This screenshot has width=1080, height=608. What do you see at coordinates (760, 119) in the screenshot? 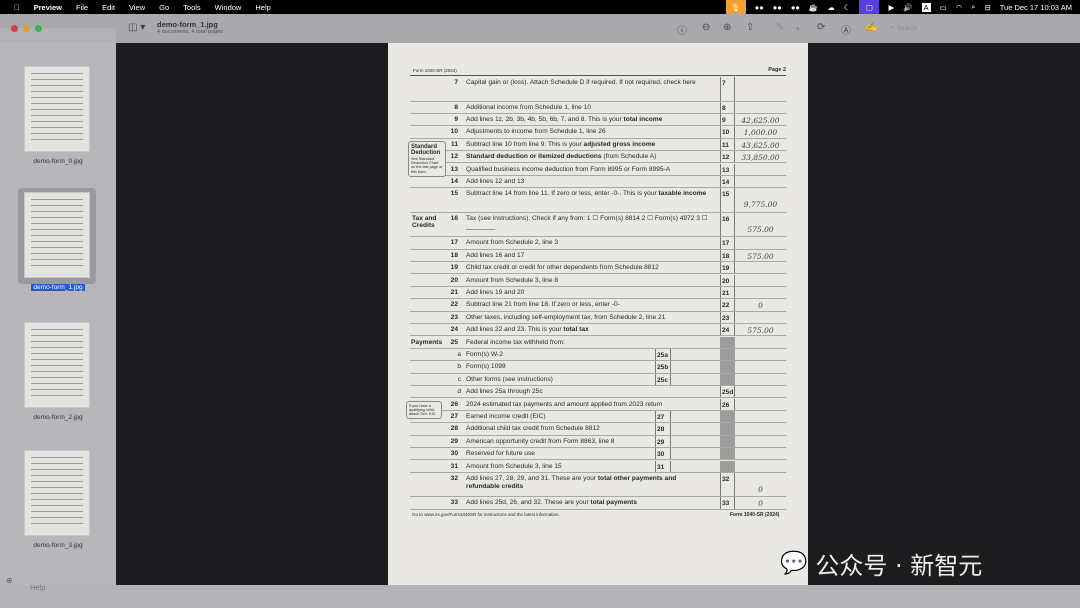
I see `amount-field: 42,625.00` at bounding box center [760, 119].